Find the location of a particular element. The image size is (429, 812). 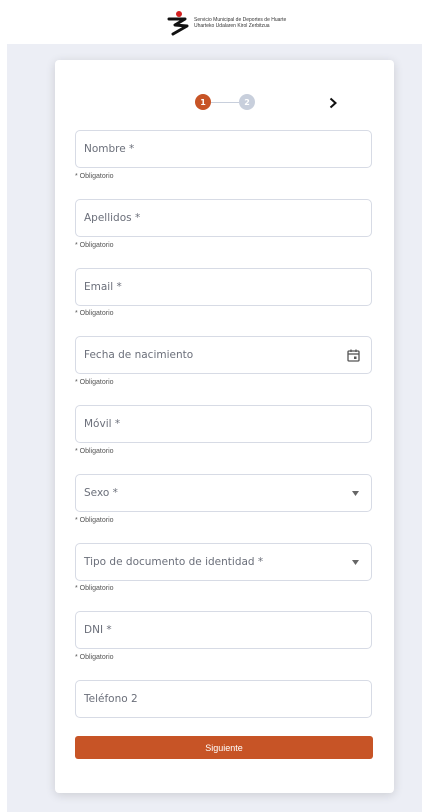

nombre-label: Nombre * is located at coordinates (109, 149).